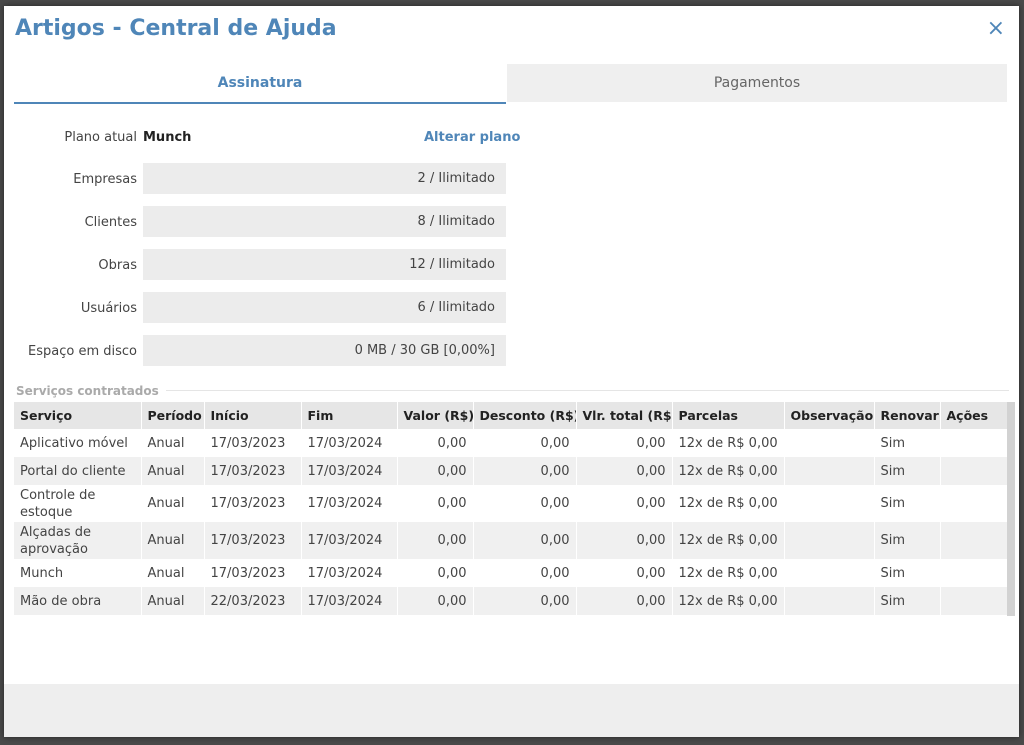 The image size is (1024, 745). Describe the element at coordinates (511, 710) in the screenshot. I see `modal-footer` at that location.